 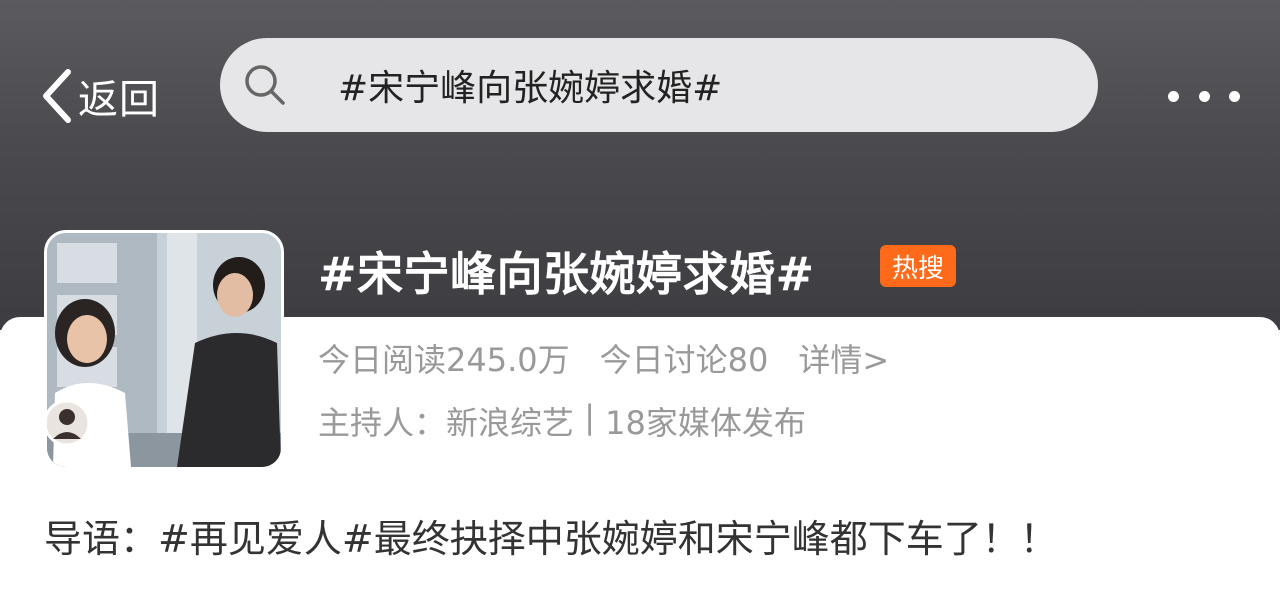 What do you see at coordinates (57, 96) in the screenshot?
I see `chevron-left-icon` at bounding box center [57, 96].